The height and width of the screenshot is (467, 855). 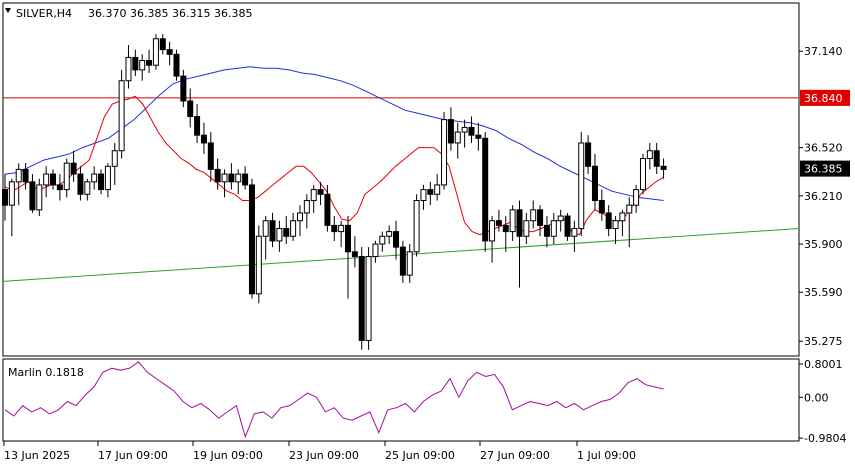 What do you see at coordinates (823, 98) in the screenshot?
I see `level-price-label: 36.840` at bounding box center [823, 98].